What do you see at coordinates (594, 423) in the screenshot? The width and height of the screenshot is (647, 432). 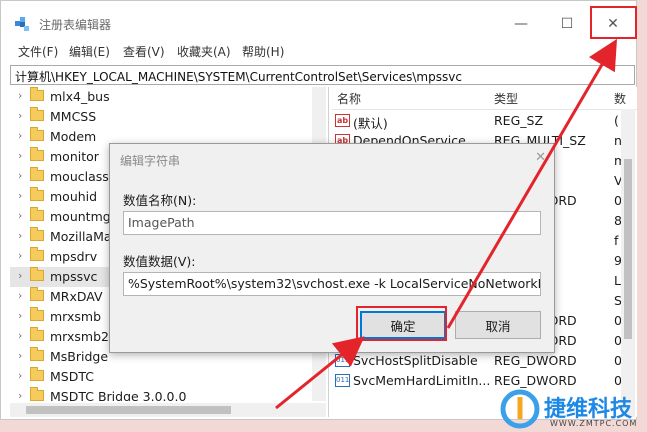 I see `brand-url: WWW.ZMTPC.COM` at bounding box center [594, 423].